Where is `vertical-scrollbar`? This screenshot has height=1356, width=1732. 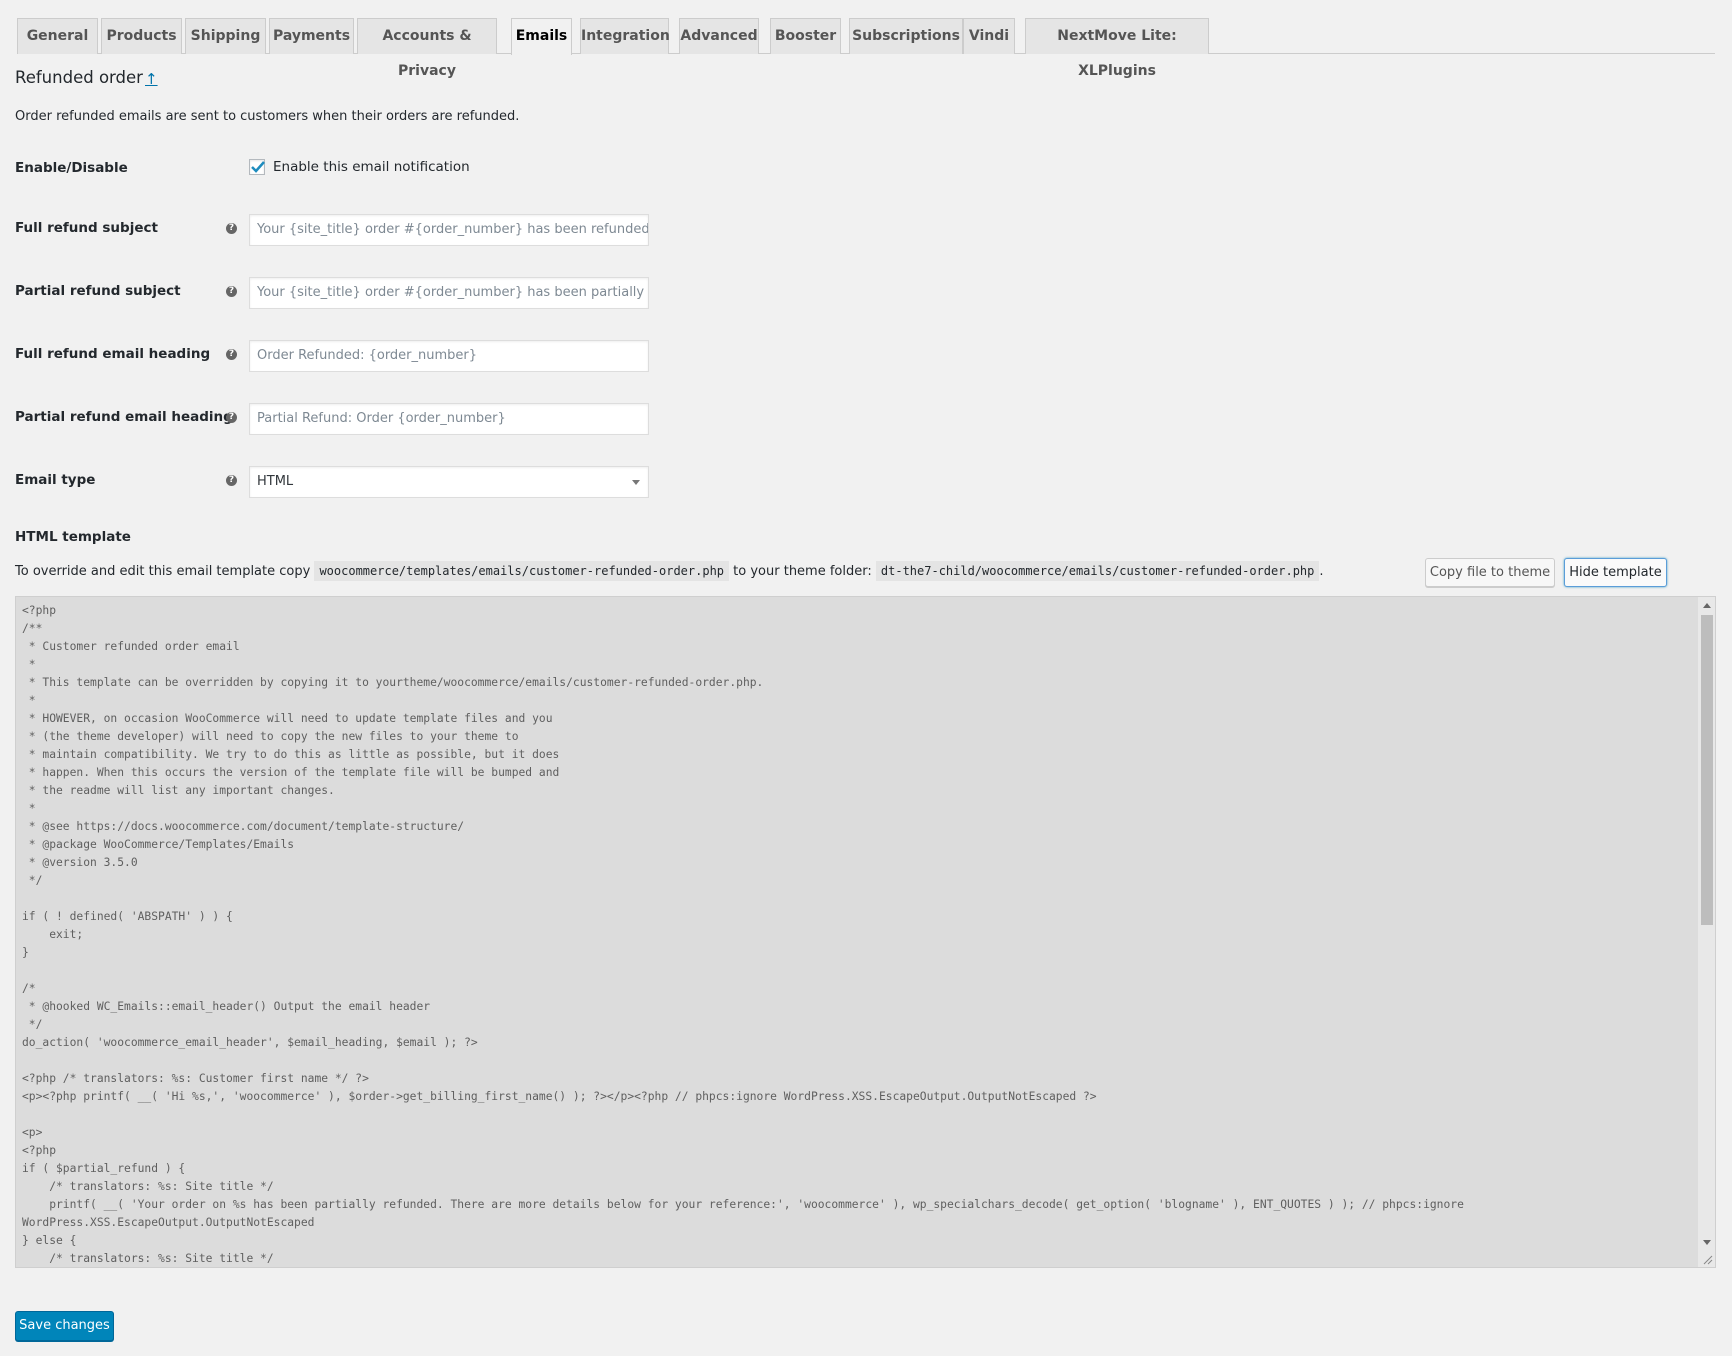 vertical-scrollbar is located at coordinates (1706, 932).